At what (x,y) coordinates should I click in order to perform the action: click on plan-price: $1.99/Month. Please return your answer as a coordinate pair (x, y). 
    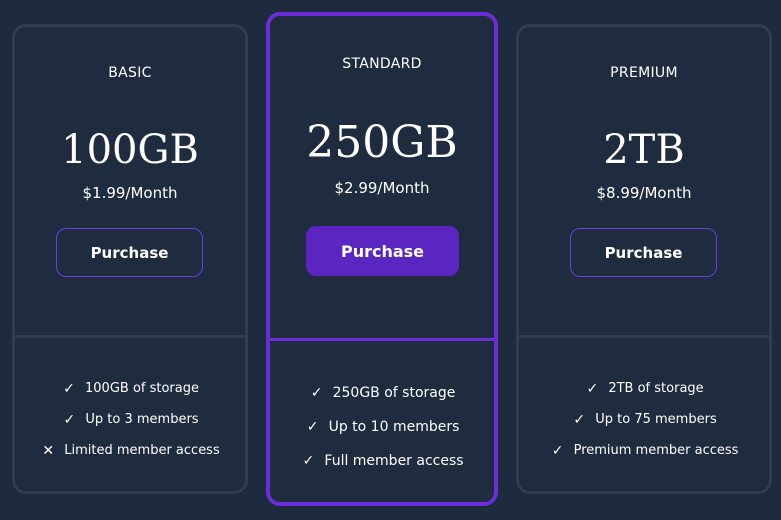
    Looking at the image, I should click on (130, 193).